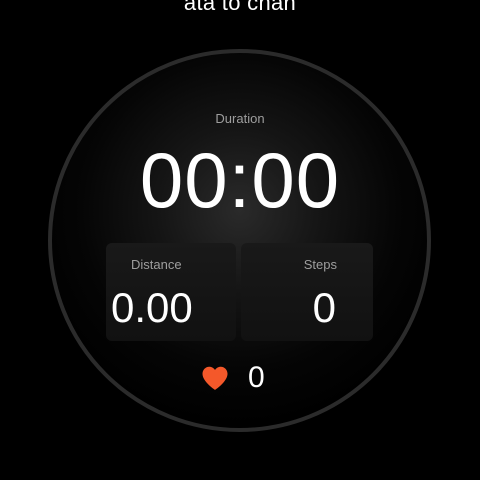 The width and height of the screenshot is (480, 480). I want to click on heart-icon, so click(215, 378).